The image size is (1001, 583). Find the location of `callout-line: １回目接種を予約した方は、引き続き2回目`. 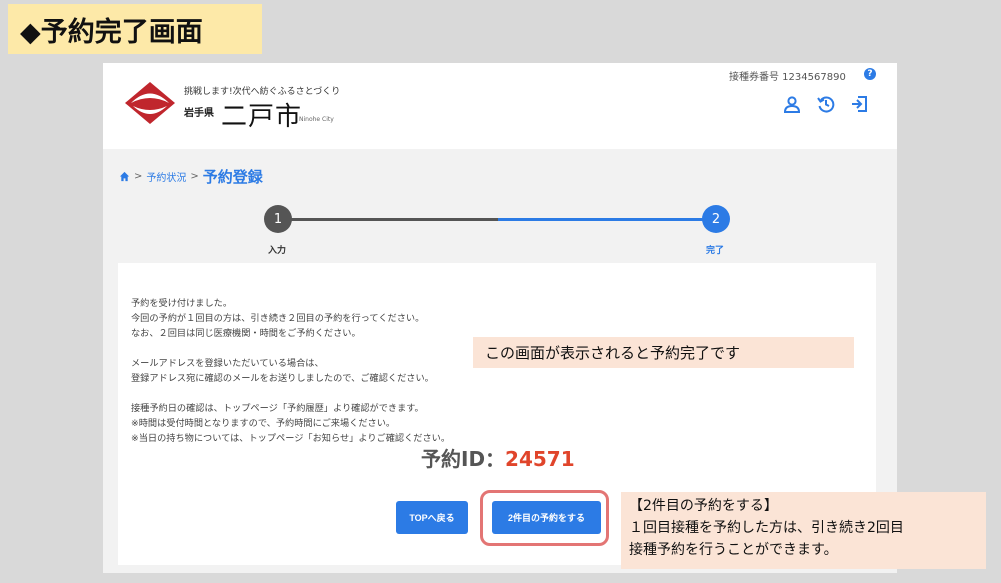

callout-line: １回目接種を予約した方は、引き続き2回目 is located at coordinates (766, 528).